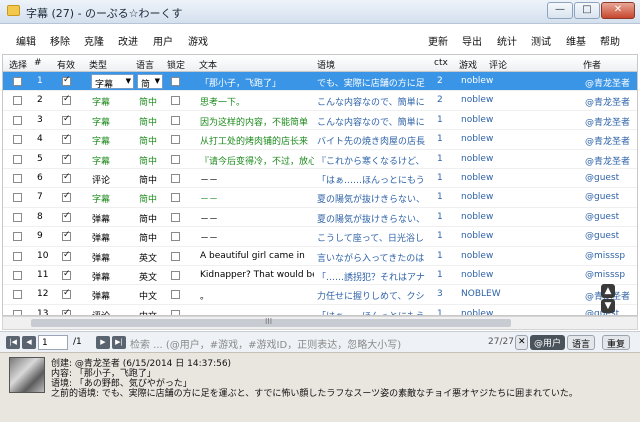 Image resolution: width=640 pixels, height=422 pixels. Describe the element at coordinates (40, 81) in the screenshot. I see `row-number: 1` at that location.